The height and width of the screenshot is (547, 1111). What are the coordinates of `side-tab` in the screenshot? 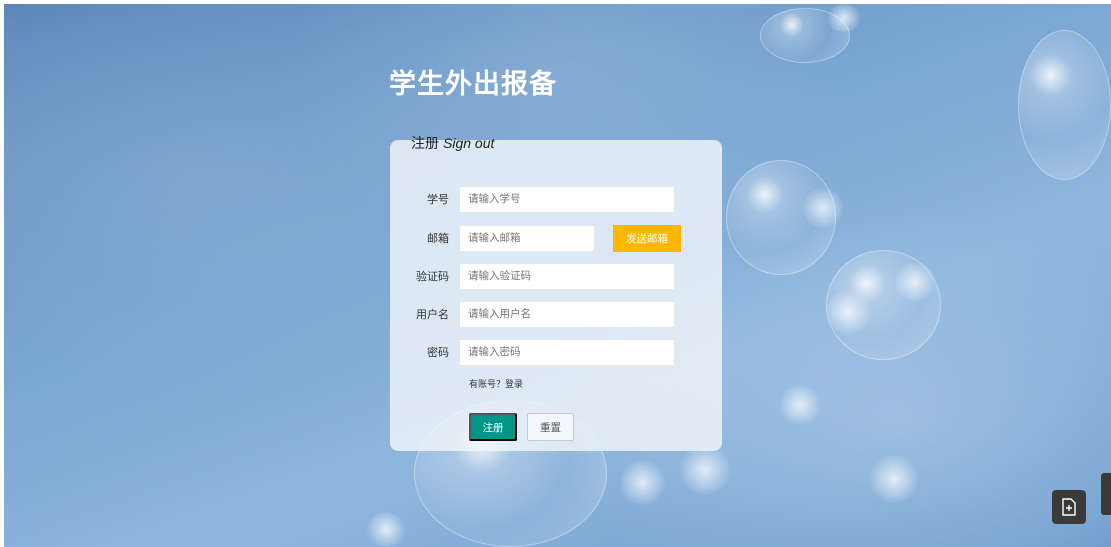 It's located at (1106, 494).